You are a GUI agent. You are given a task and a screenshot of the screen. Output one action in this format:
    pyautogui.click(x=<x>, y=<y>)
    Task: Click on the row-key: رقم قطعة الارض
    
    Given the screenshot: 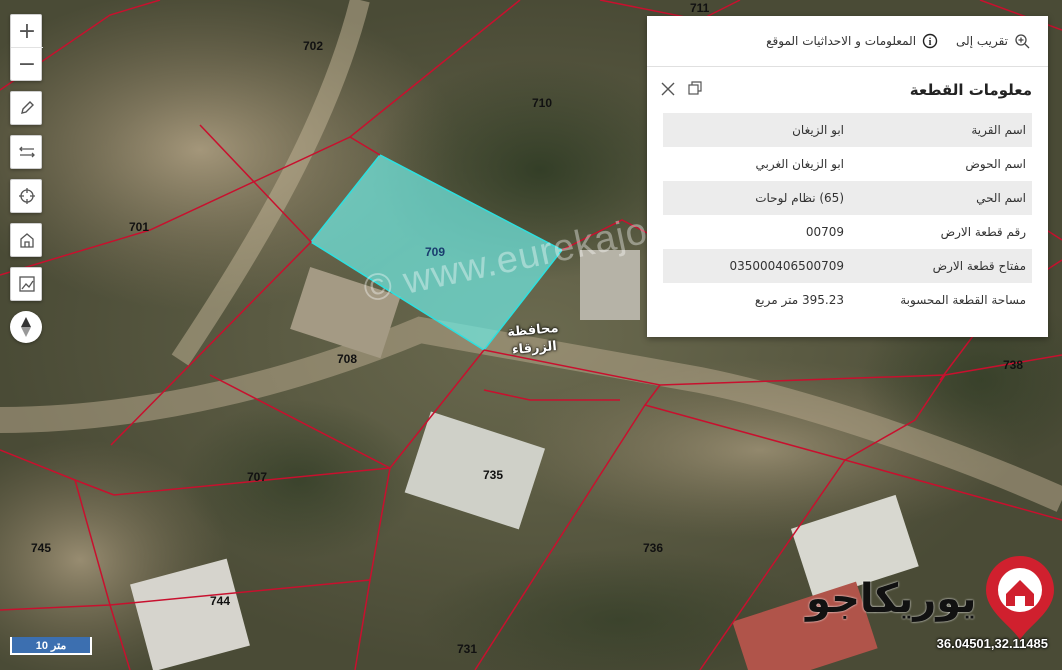 What is the action you would take?
    pyautogui.click(x=983, y=232)
    